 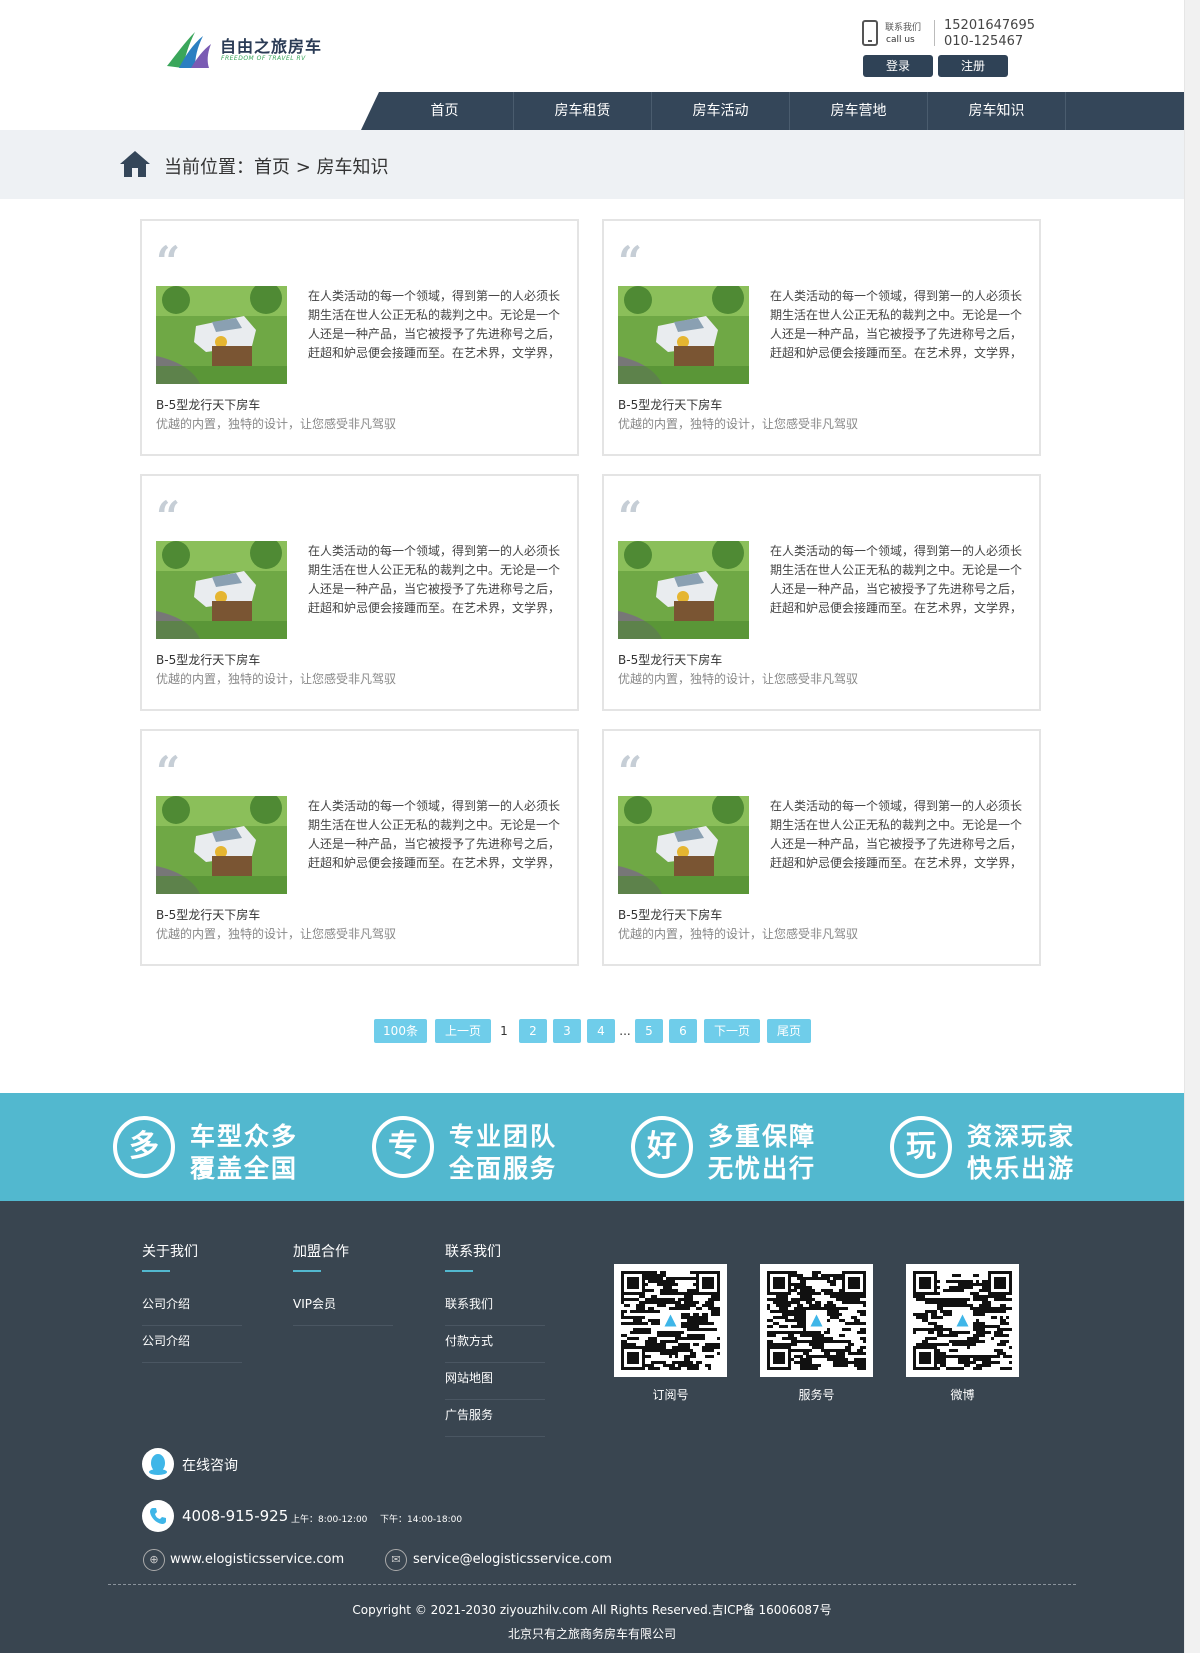 I want to click on brand-name: 自由之旅房车, so click(x=271, y=45).